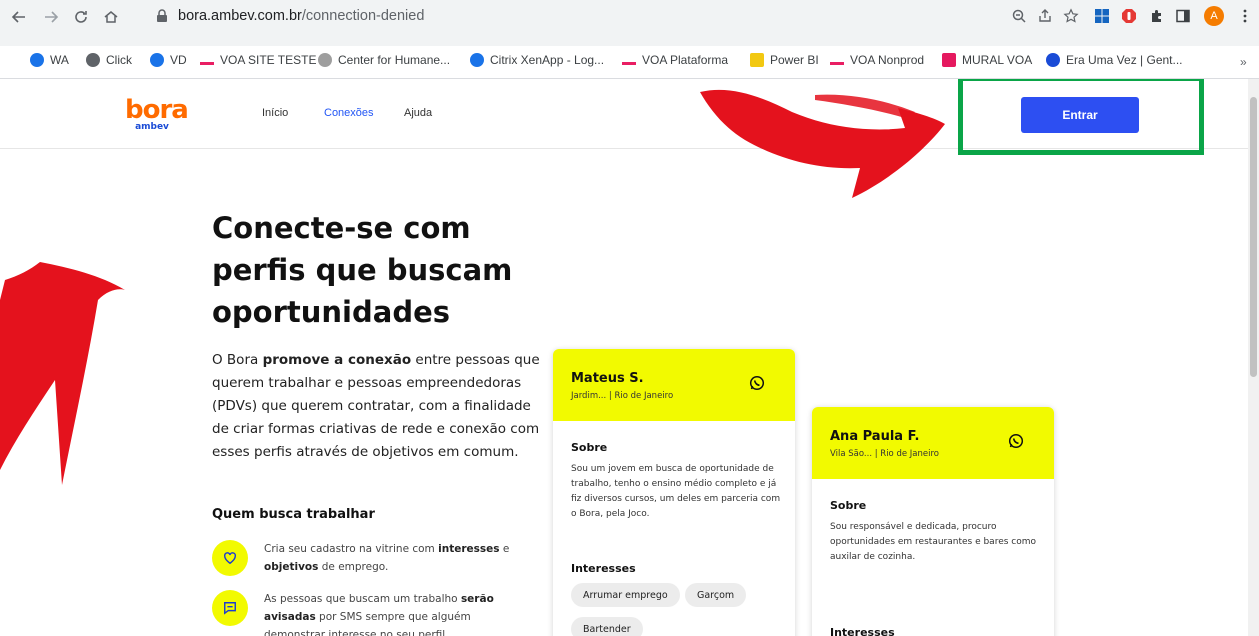 This screenshot has width=1259, height=636. I want to click on message-badge, so click(230, 608).